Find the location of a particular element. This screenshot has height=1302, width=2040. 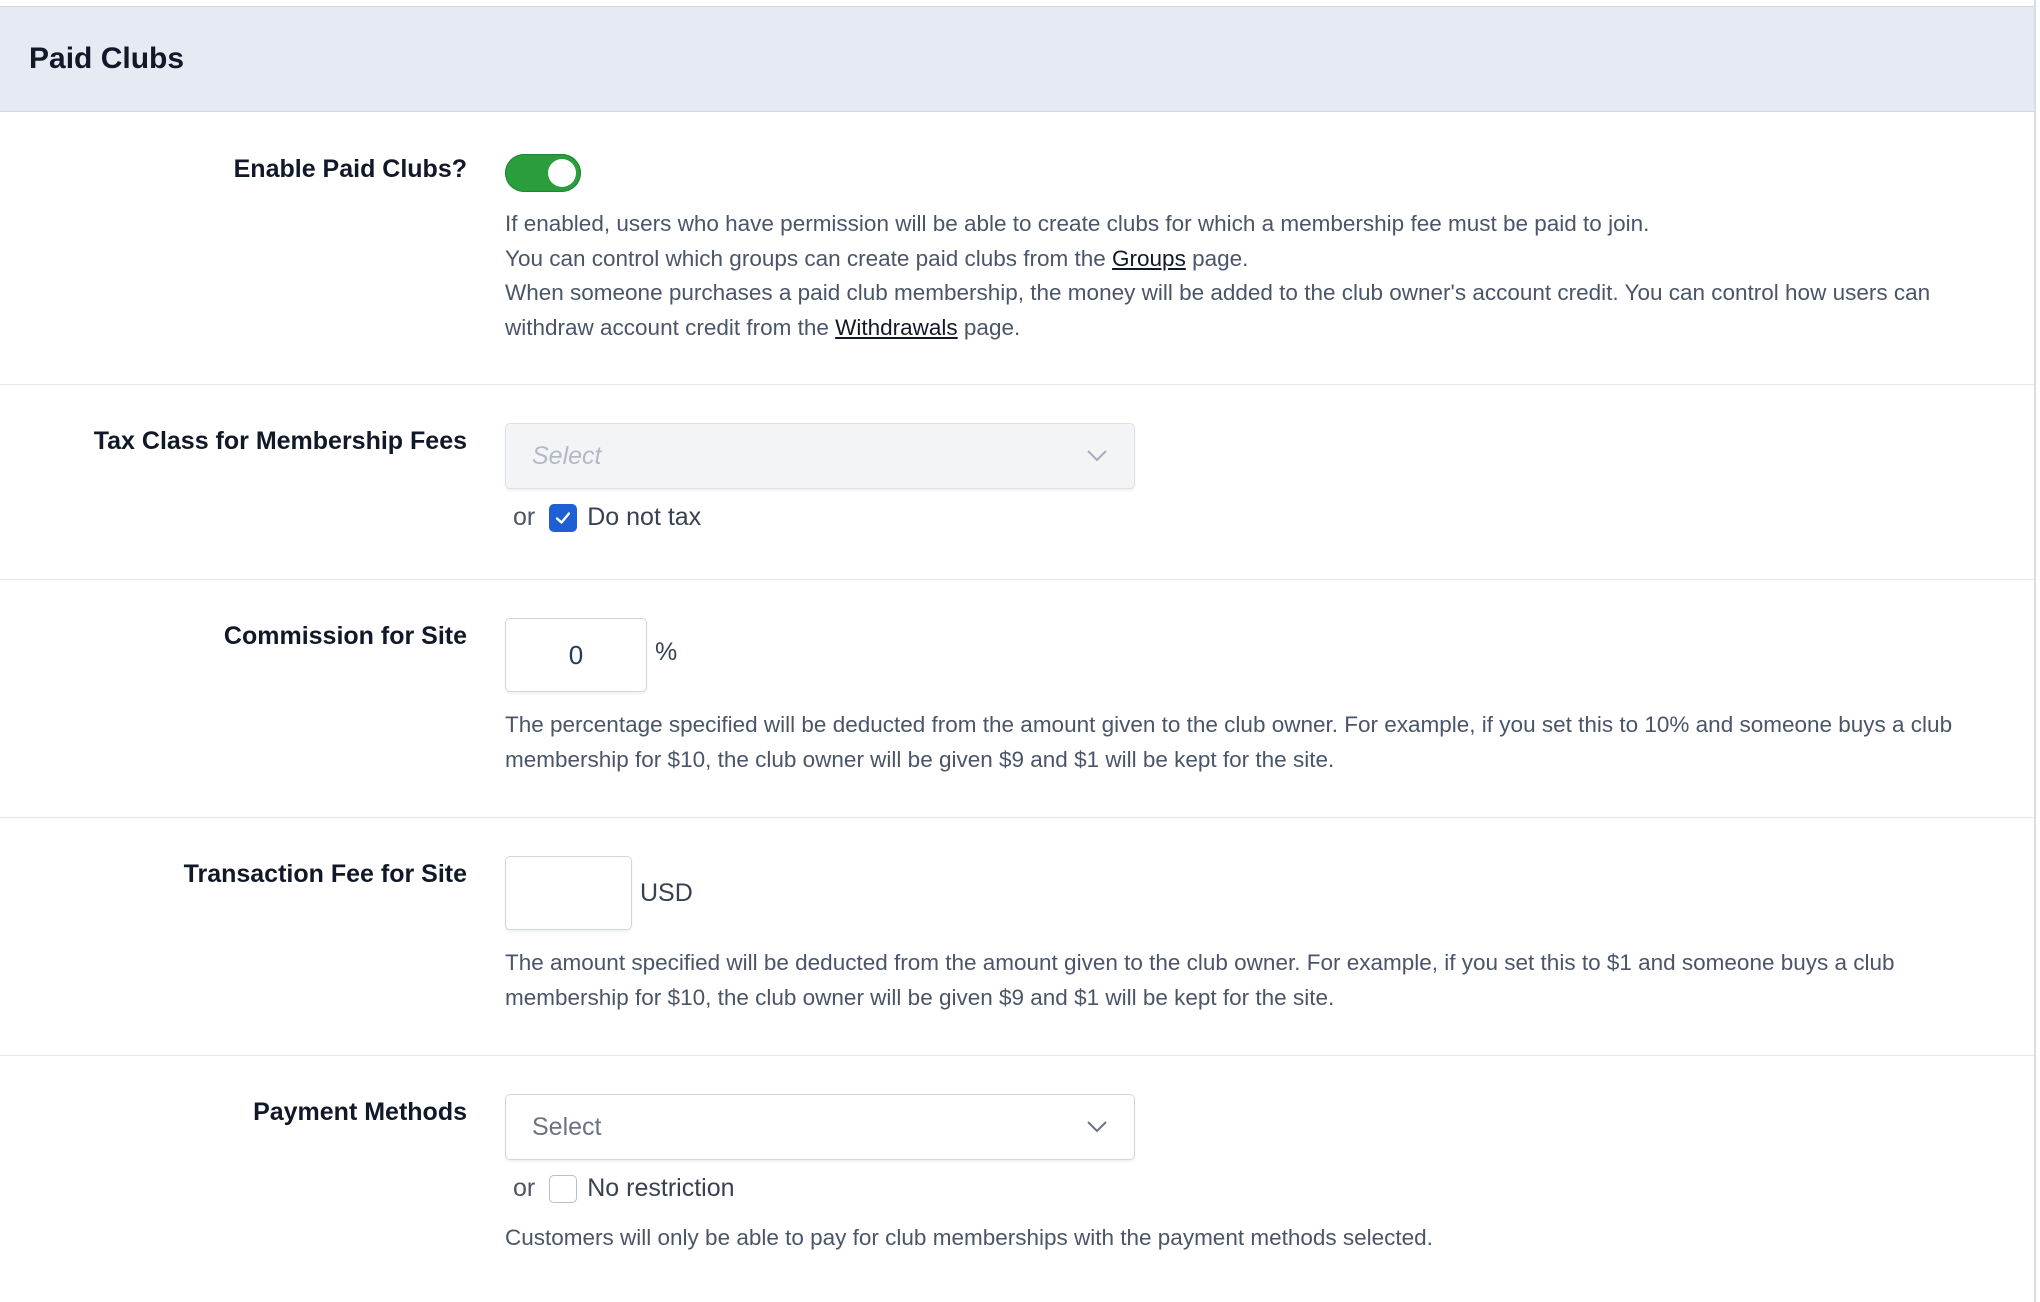

groups-link: Groups is located at coordinates (1149, 258).